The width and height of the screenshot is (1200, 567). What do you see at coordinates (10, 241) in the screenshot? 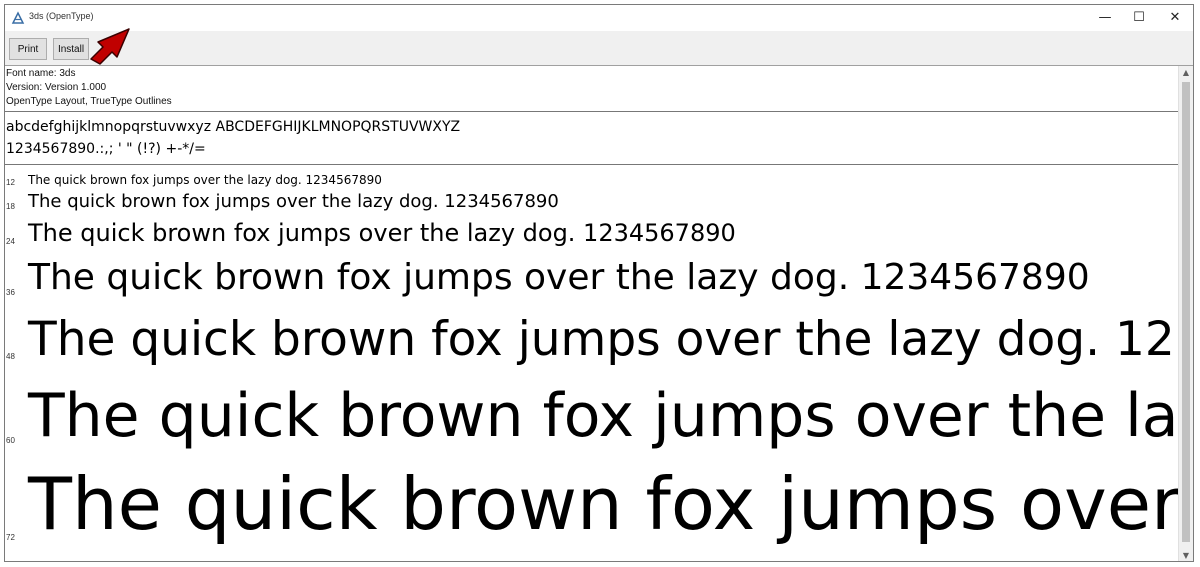
I see `size-label: 24` at bounding box center [10, 241].